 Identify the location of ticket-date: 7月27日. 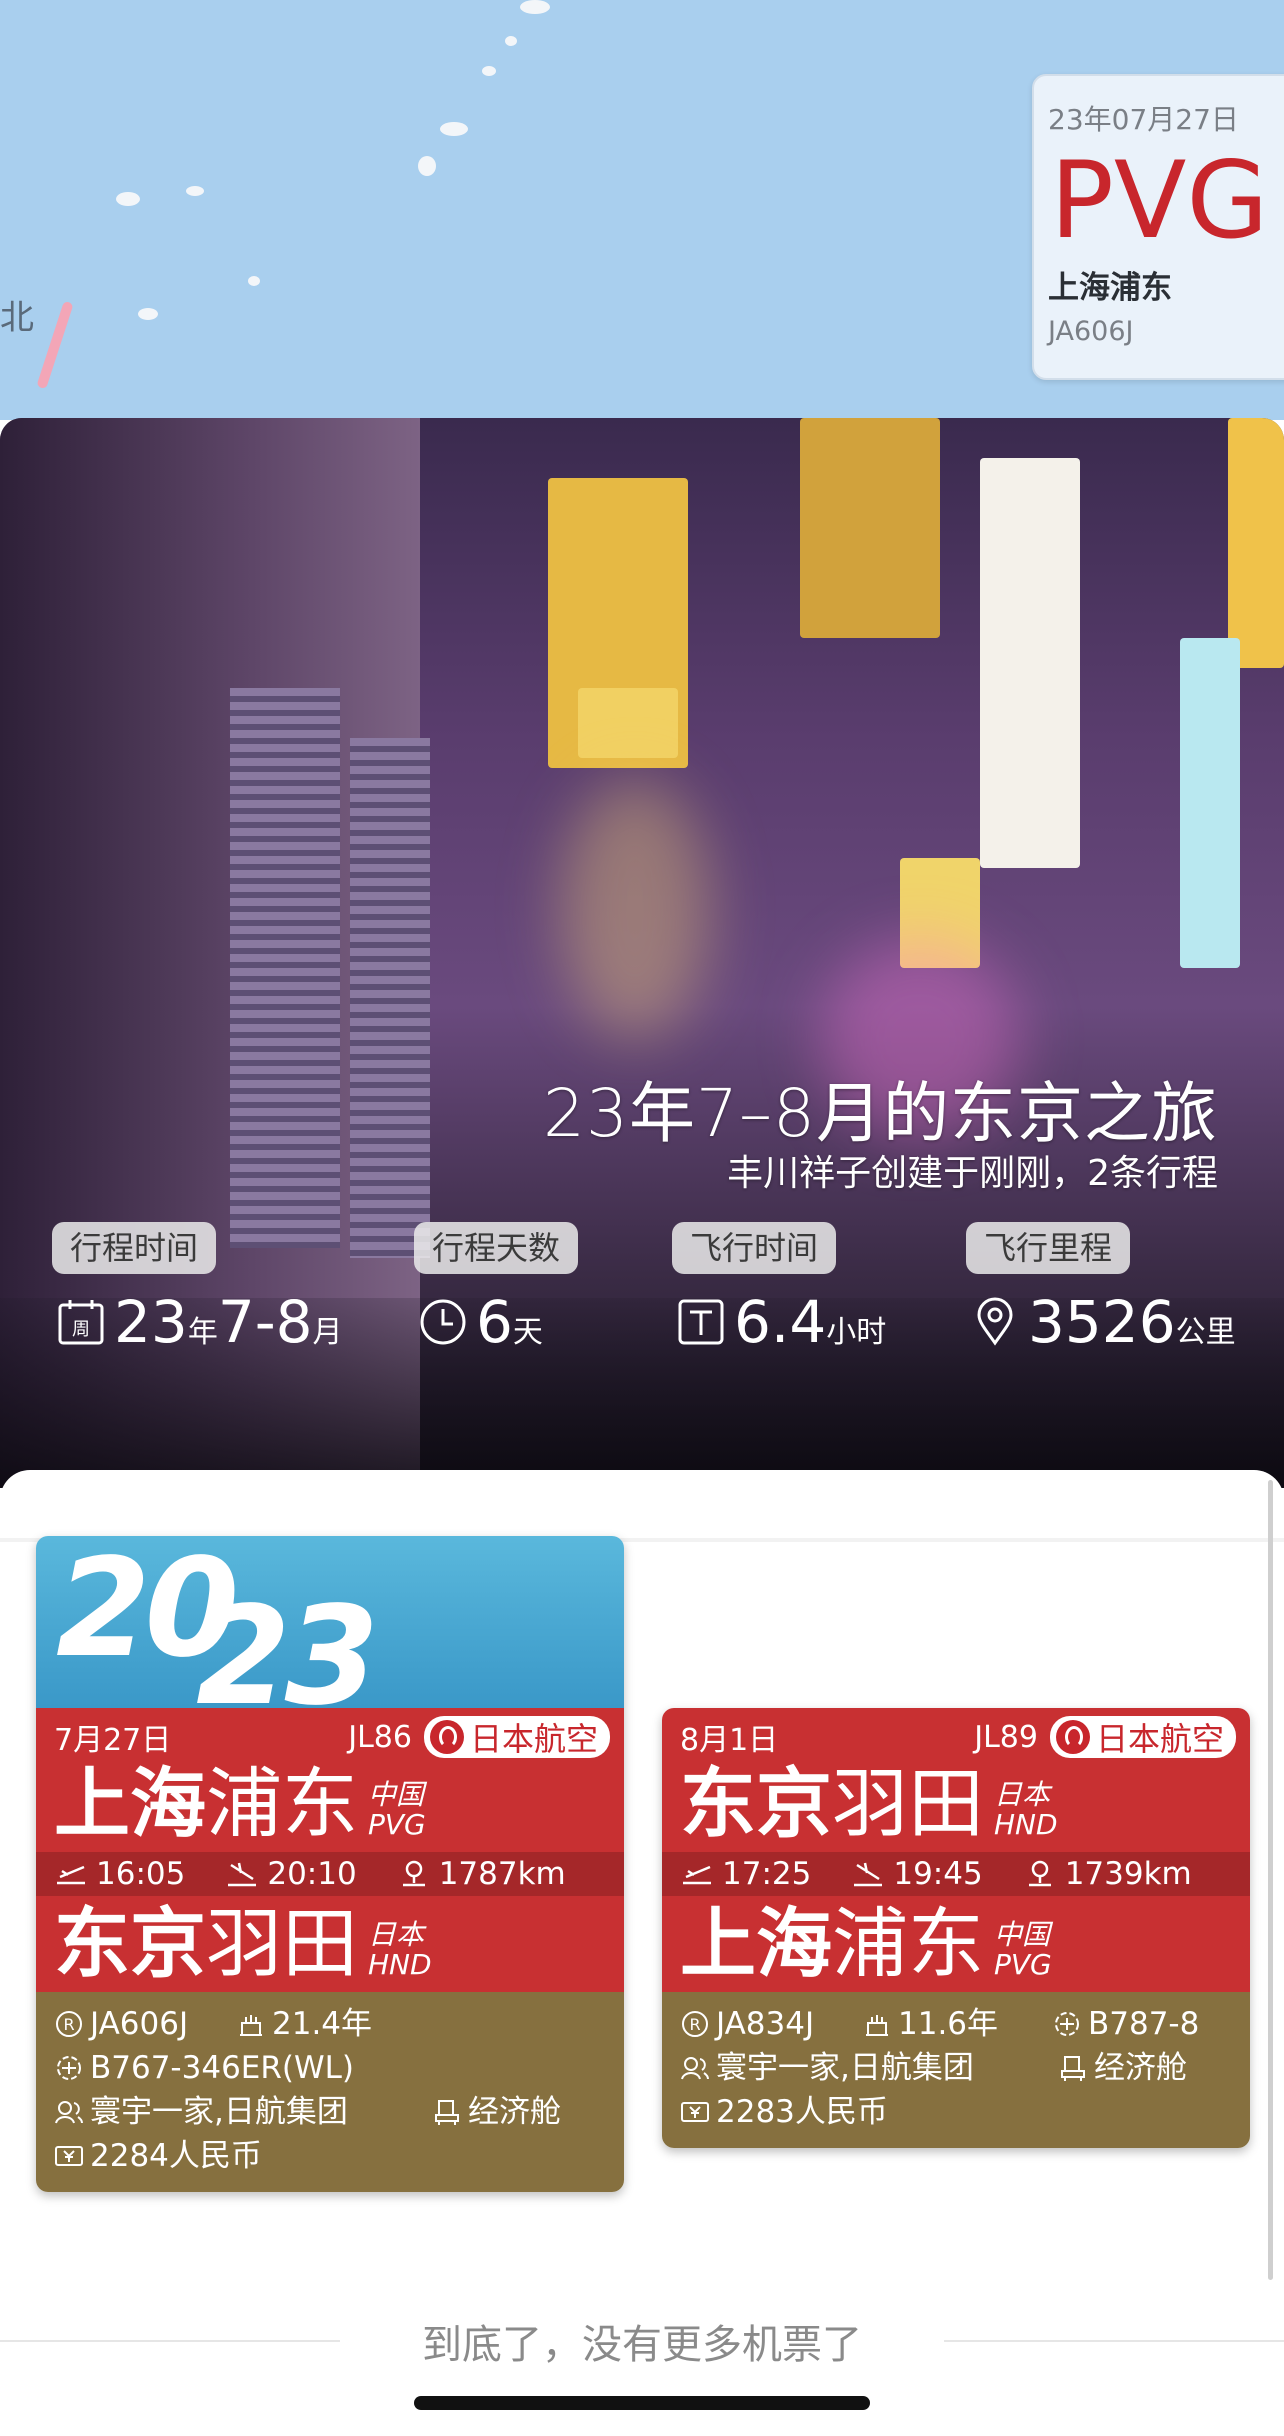
(113, 1740).